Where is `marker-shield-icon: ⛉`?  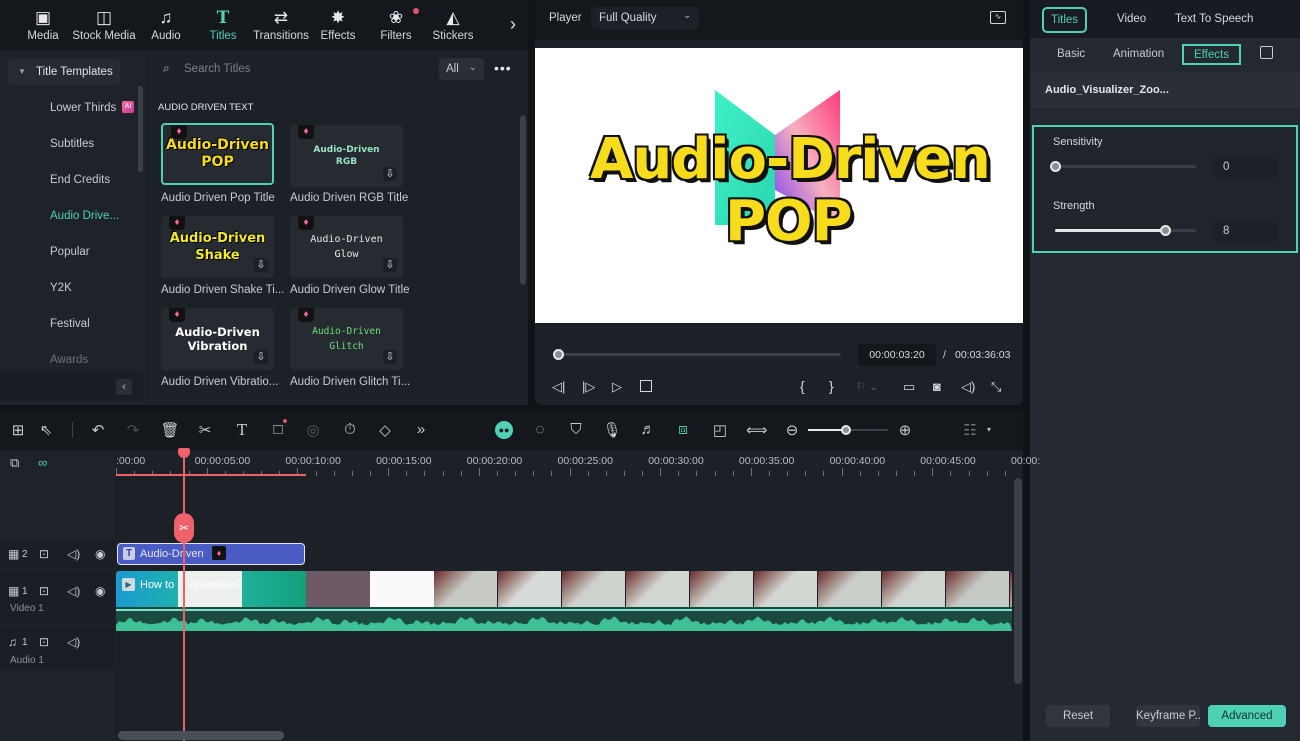 marker-shield-icon: ⛉ is located at coordinates (576, 429).